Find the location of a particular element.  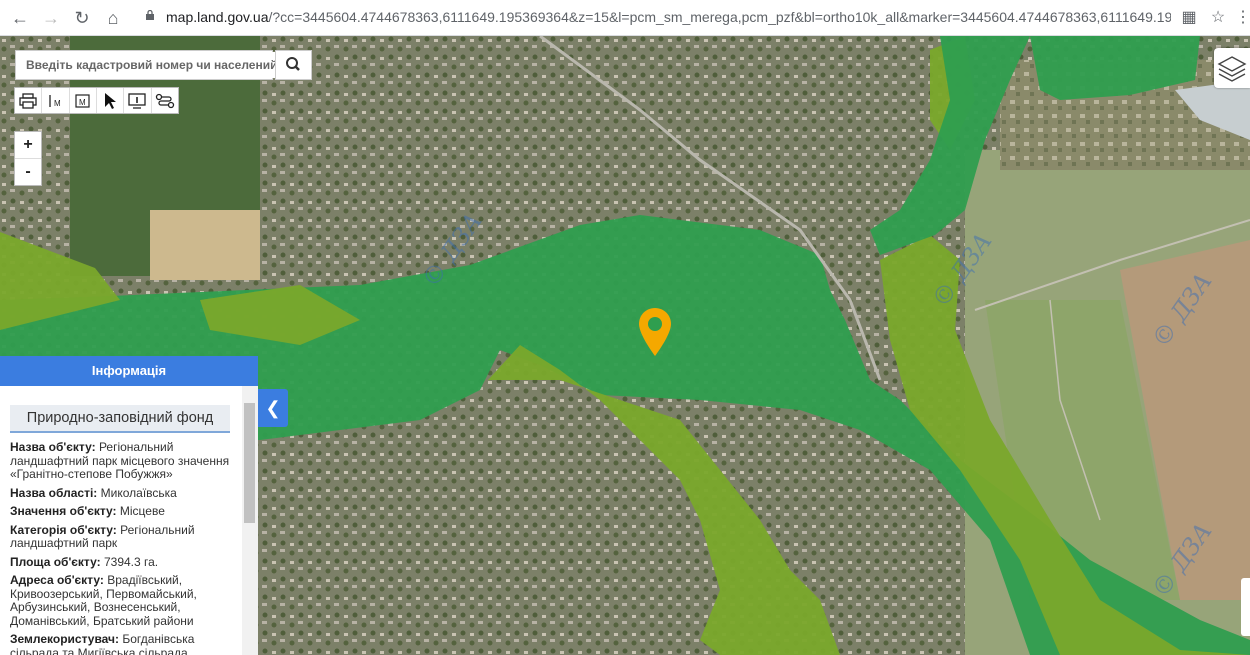

search-icon is located at coordinates (293, 64).